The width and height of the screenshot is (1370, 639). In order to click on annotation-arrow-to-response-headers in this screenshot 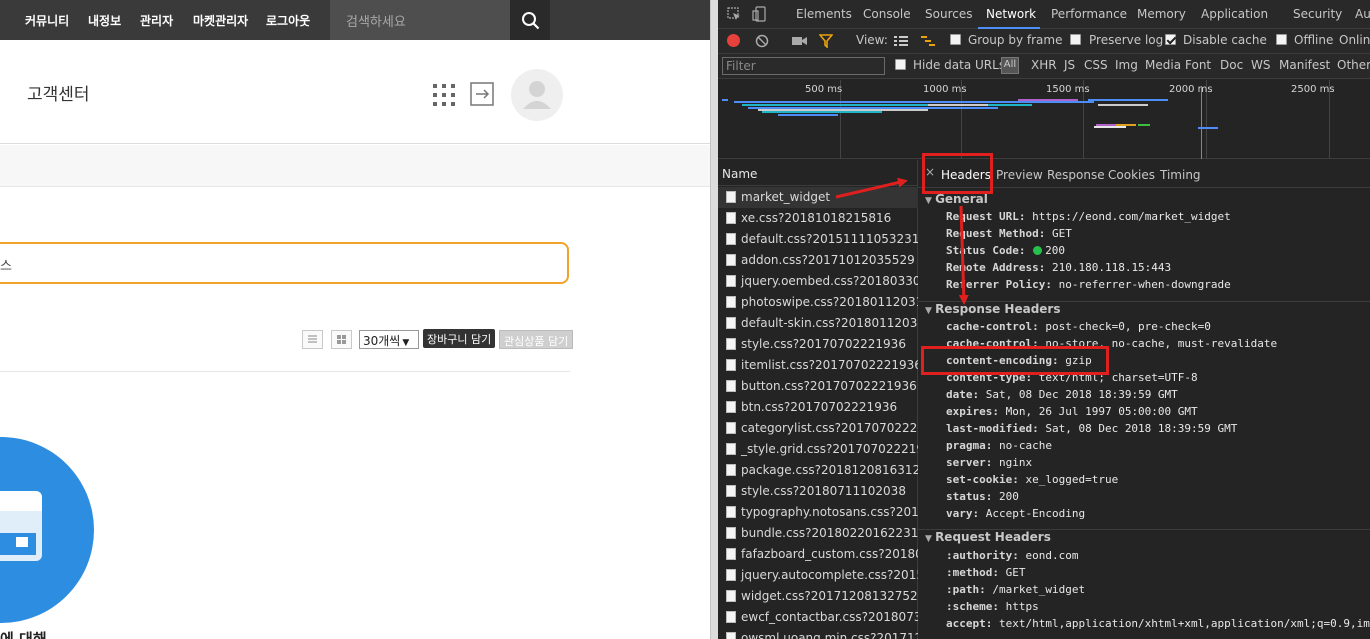, I will do `click(963, 255)`.